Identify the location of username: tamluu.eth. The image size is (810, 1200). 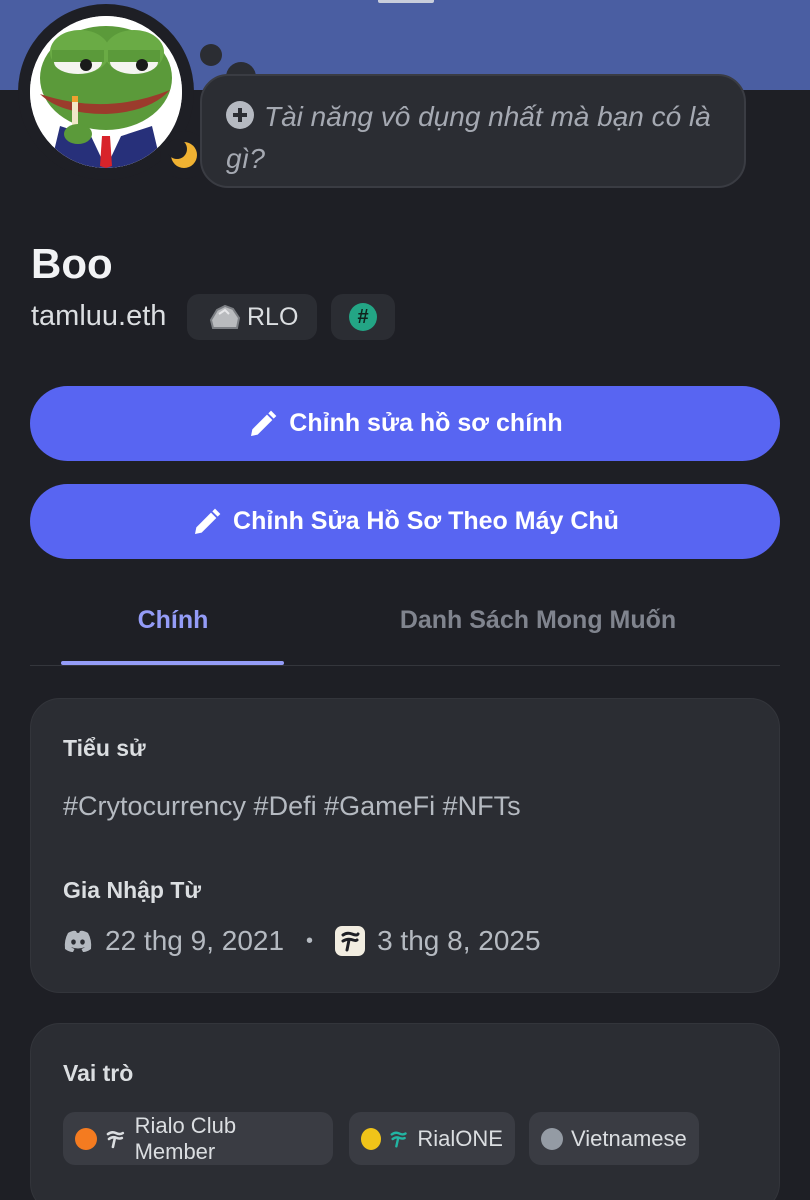
(99, 316).